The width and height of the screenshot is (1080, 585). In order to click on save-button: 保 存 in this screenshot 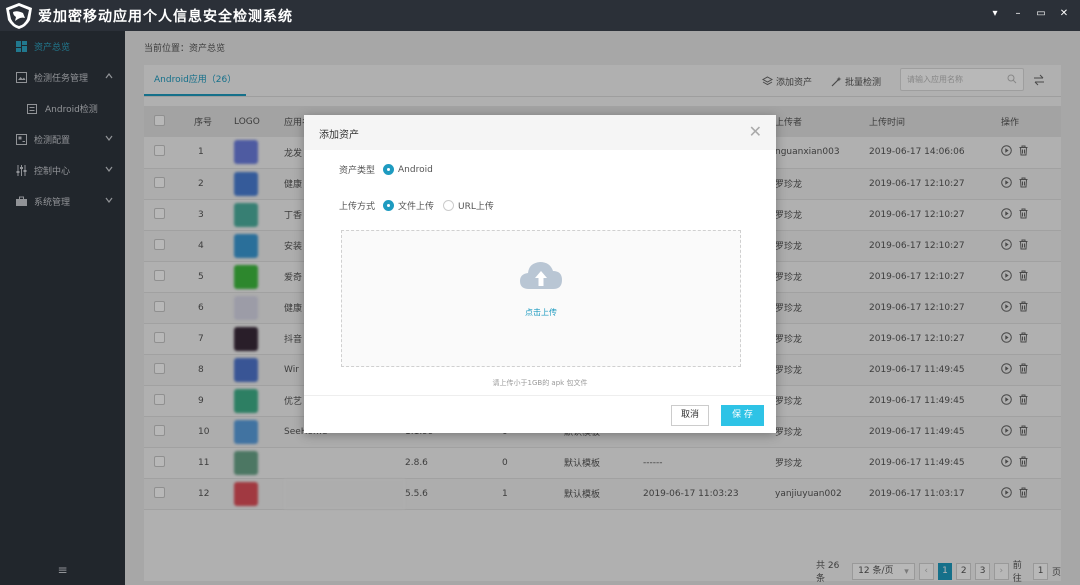, I will do `click(742, 415)`.